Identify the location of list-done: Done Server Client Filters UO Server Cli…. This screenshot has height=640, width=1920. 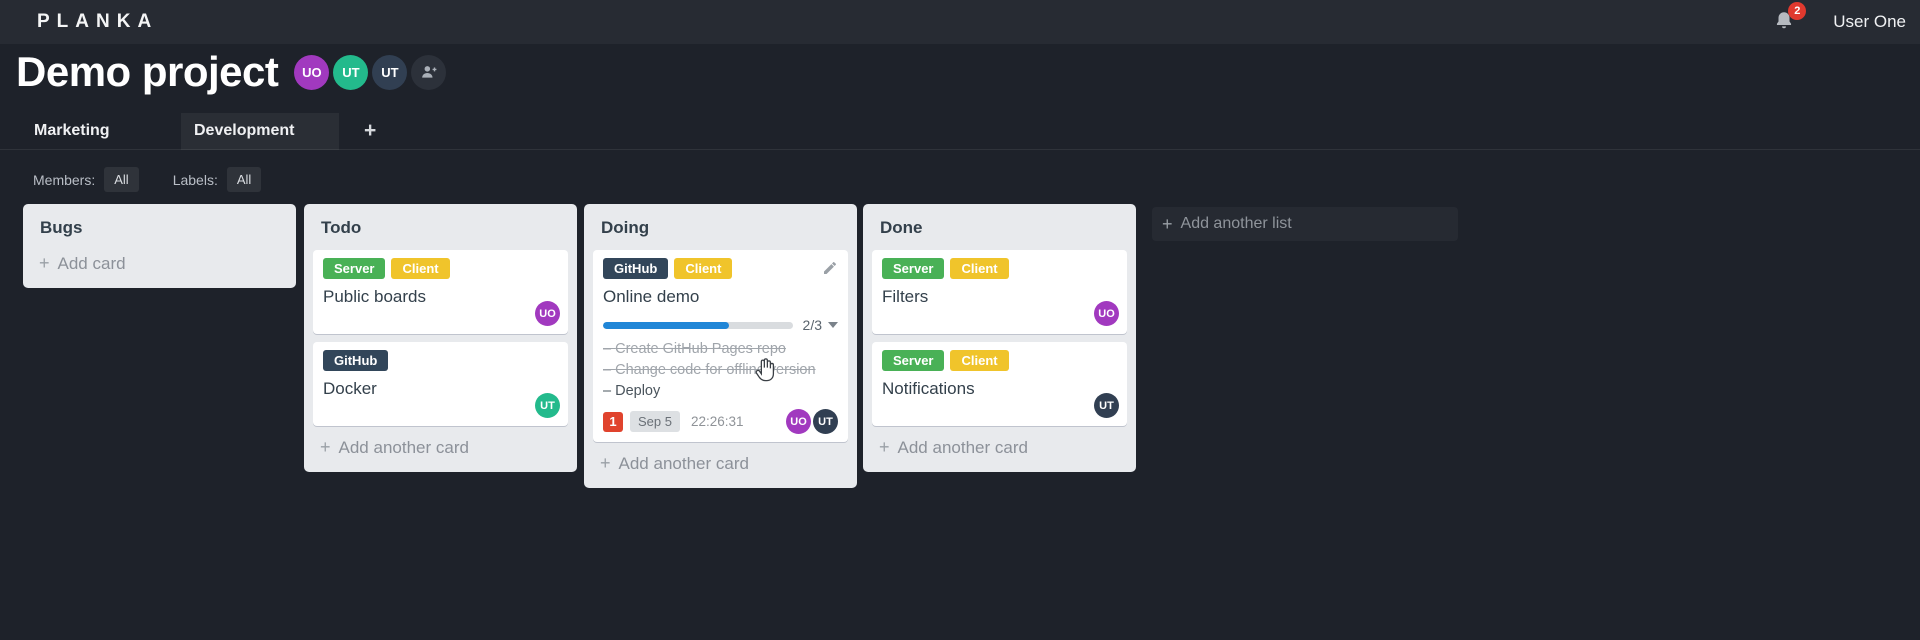
(999, 338).